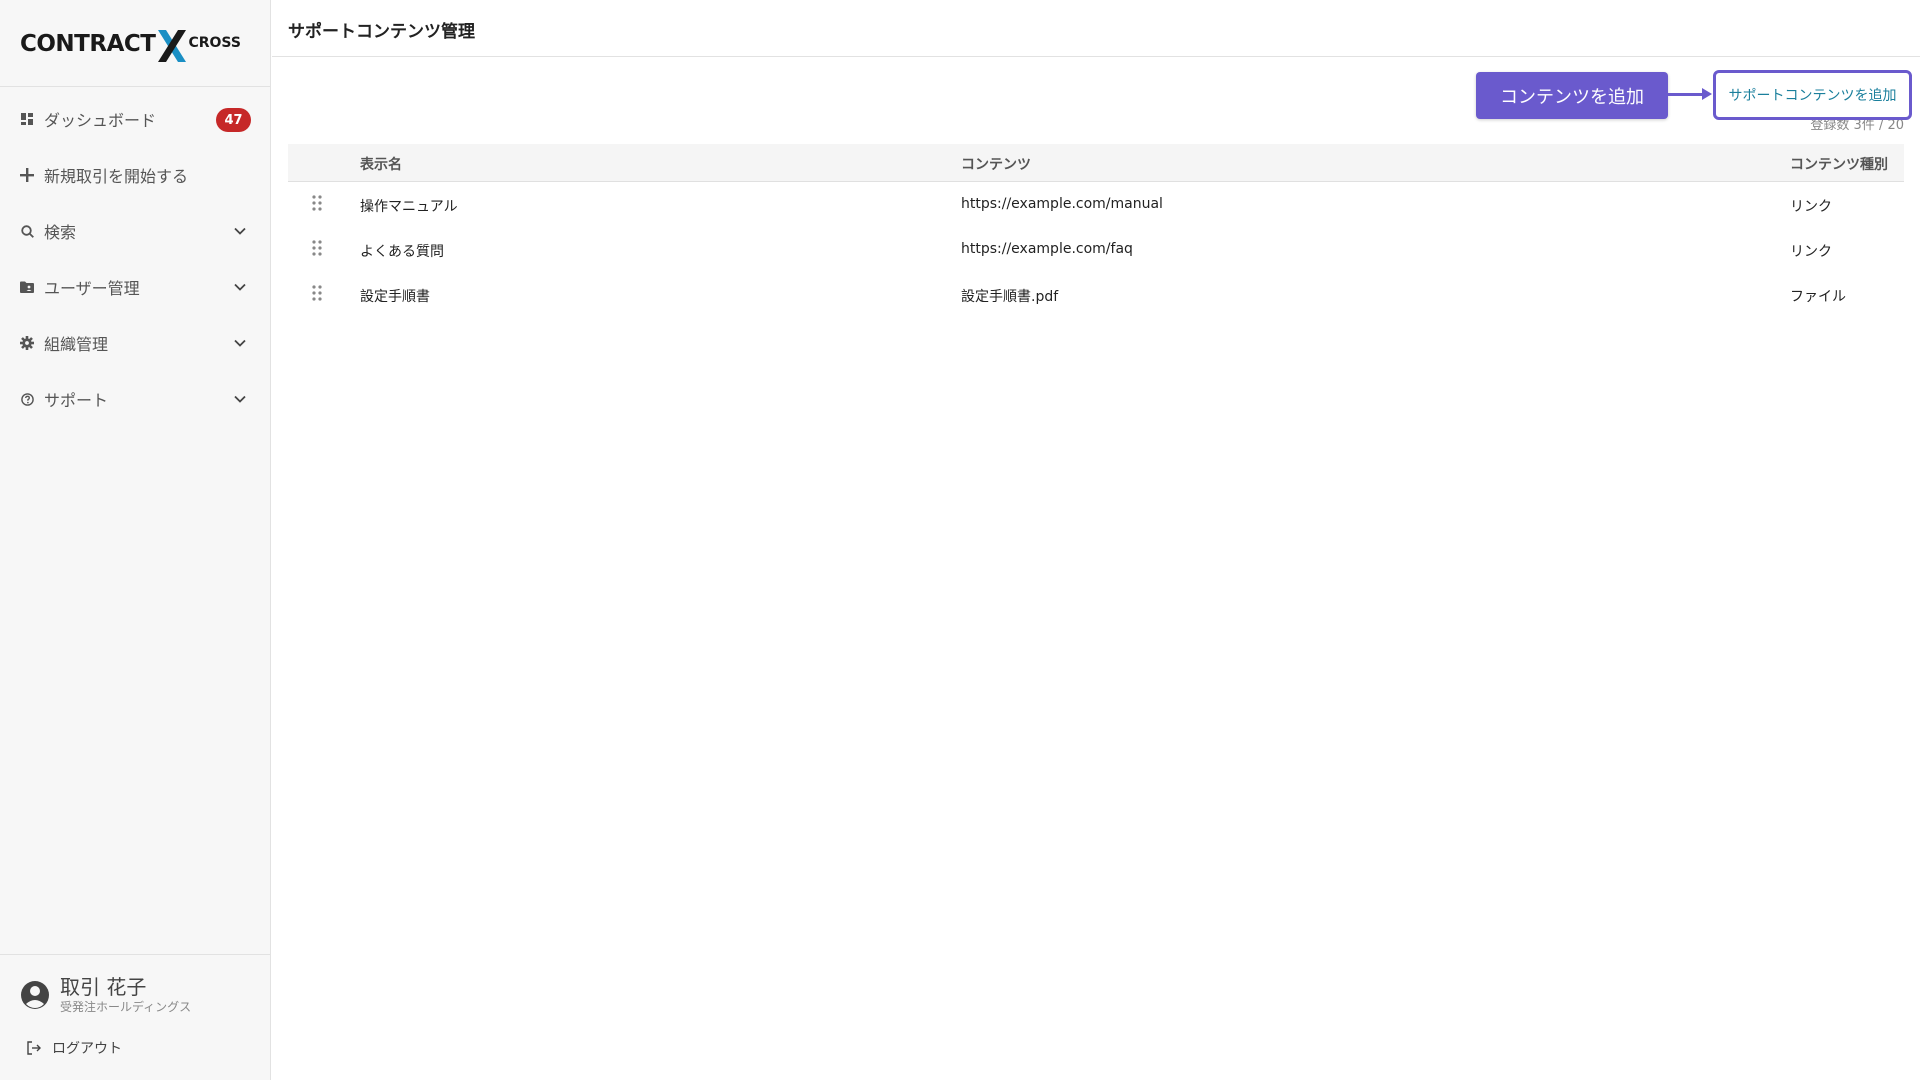 The width and height of the screenshot is (1920, 1080). I want to click on add-support-content-button: サポートコンテンツを追加, so click(1812, 95).